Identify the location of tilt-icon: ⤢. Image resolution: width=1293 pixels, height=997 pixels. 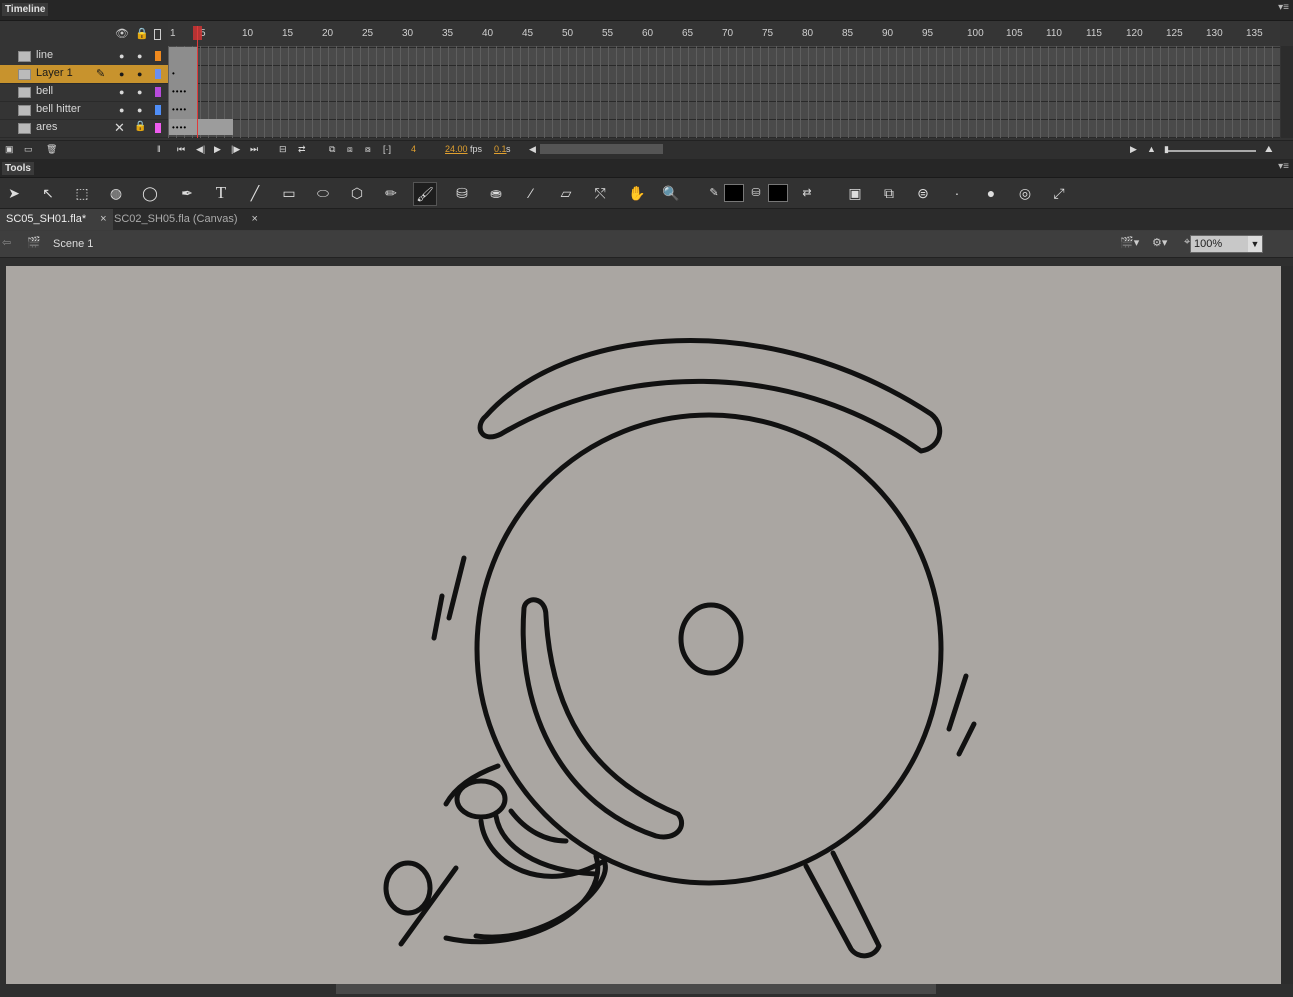
(1059, 193).